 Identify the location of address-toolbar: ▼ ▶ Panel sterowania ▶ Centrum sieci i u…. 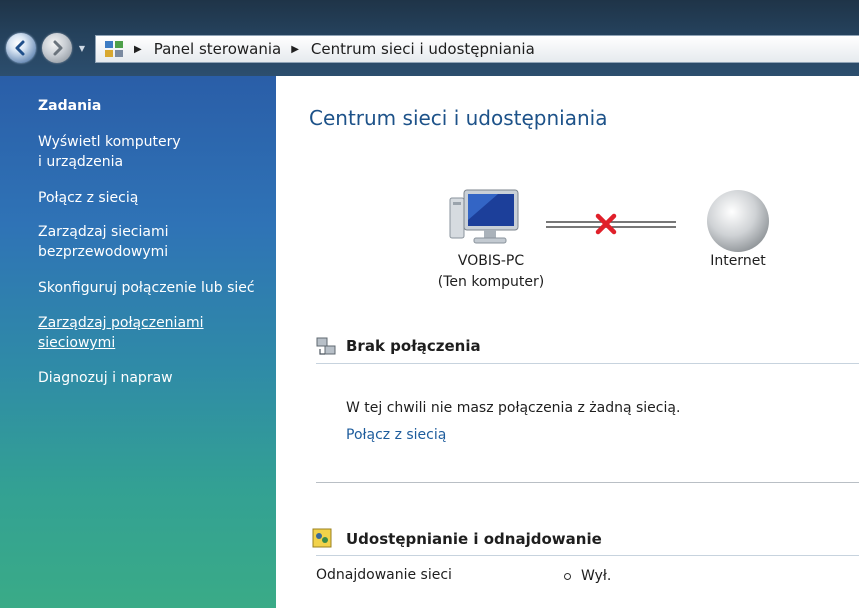
(429, 38).